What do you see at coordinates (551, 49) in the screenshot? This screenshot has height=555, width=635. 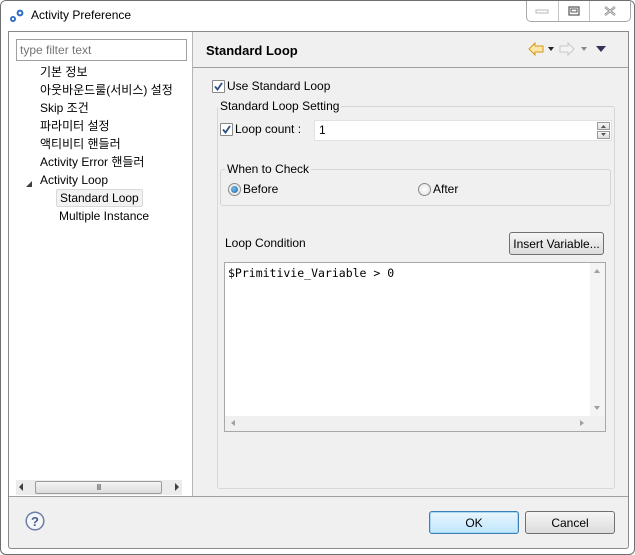 I see `back-history-dropdown-icon` at bounding box center [551, 49].